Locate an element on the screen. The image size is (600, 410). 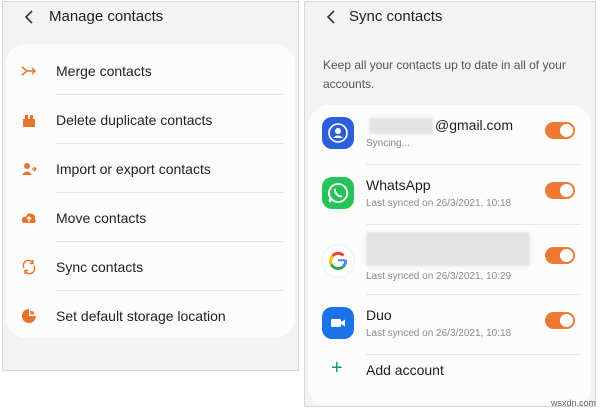
account-row-duo: Duo Last synced on 26/3/2021, 10:18 is located at coordinates (450, 325).